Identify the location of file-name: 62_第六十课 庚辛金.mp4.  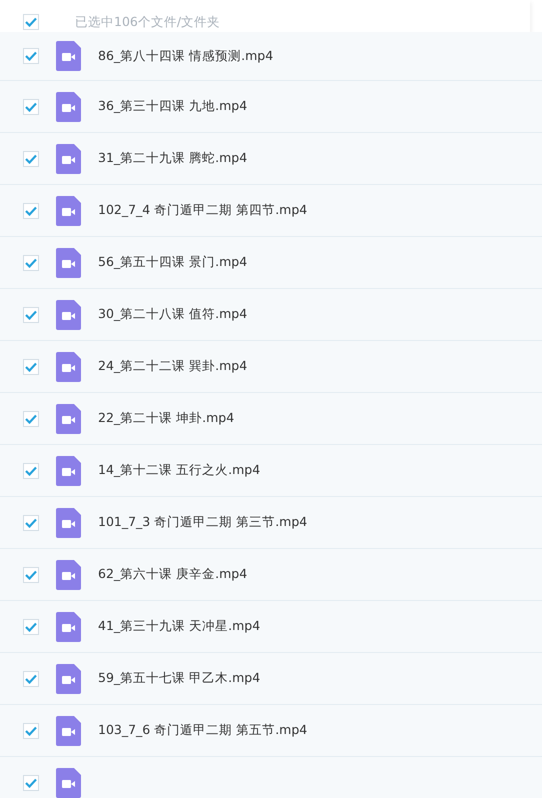
(173, 574).